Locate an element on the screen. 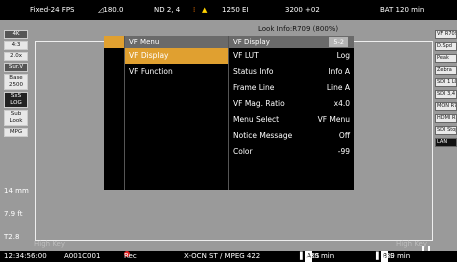 Image resolution: width=457 pixels, height=262 pixels. axs-slot: ▌ AXS A 120 min is located at coordinates (317, 256).